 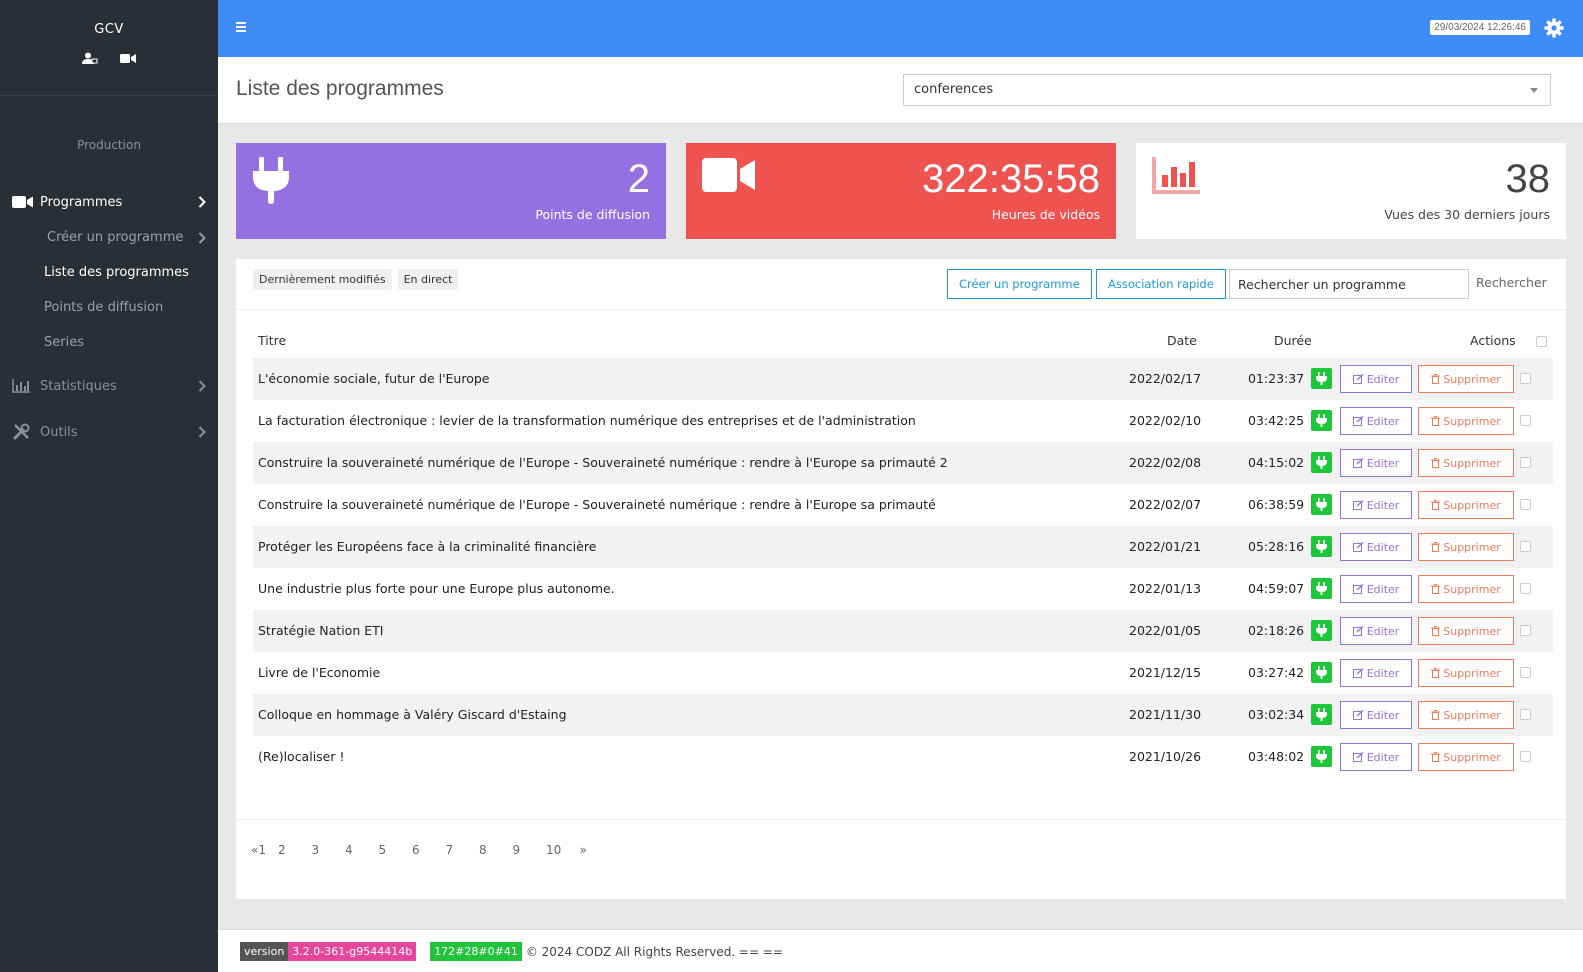 What do you see at coordinates (529, 850) in the screenshot?
I see `page-link: 9` at bounding box center [529, 850].